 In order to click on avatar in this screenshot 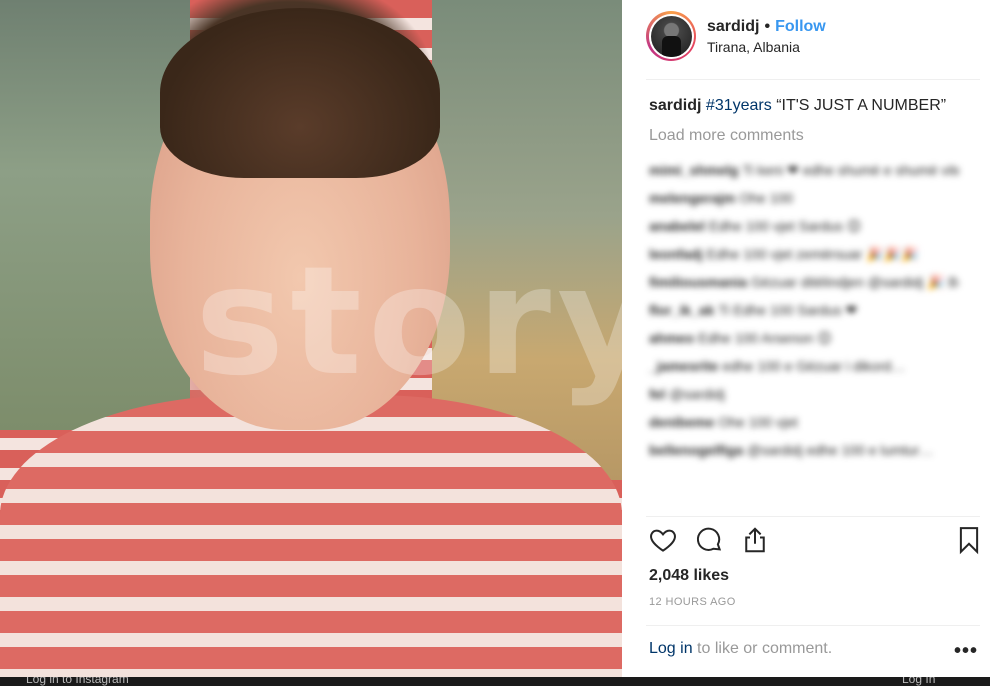, I will do `click(671, 36)`.